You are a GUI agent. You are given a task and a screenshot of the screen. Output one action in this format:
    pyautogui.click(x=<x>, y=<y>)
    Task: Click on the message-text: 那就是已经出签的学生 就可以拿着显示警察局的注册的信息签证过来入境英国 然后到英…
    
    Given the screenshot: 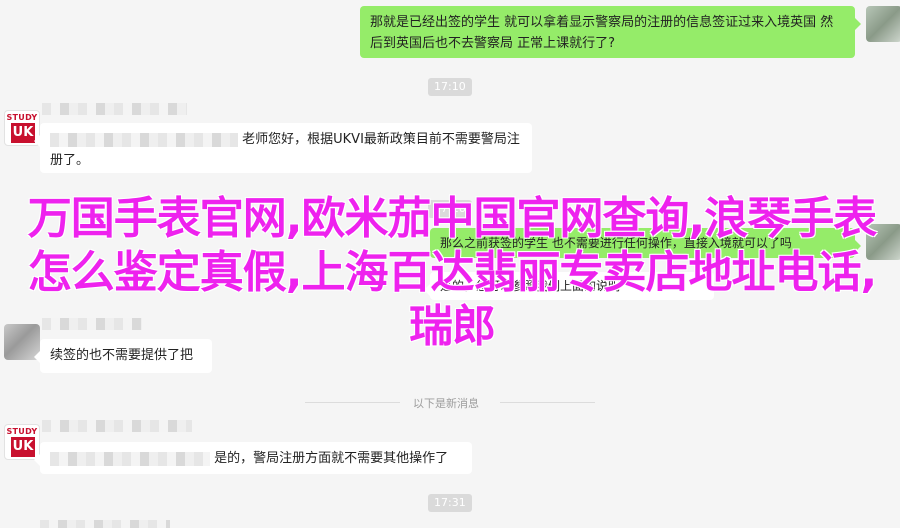 What is the action you would take?
    pyautogui.click(x=602, y=33)
    